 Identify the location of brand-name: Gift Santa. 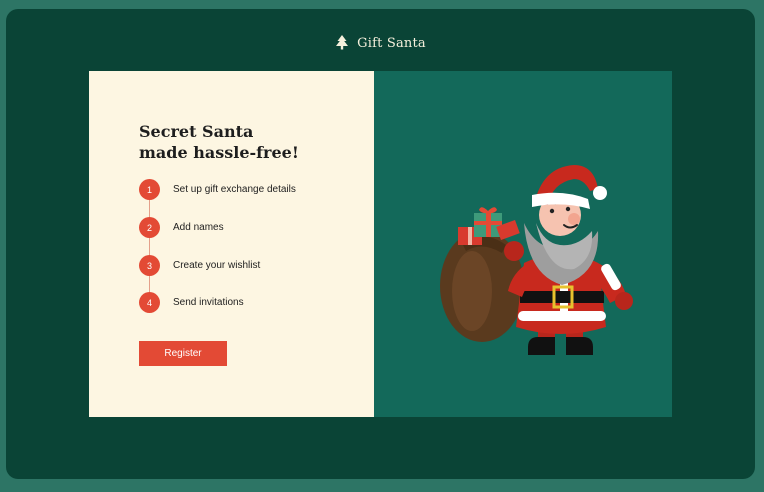
(391, 43).